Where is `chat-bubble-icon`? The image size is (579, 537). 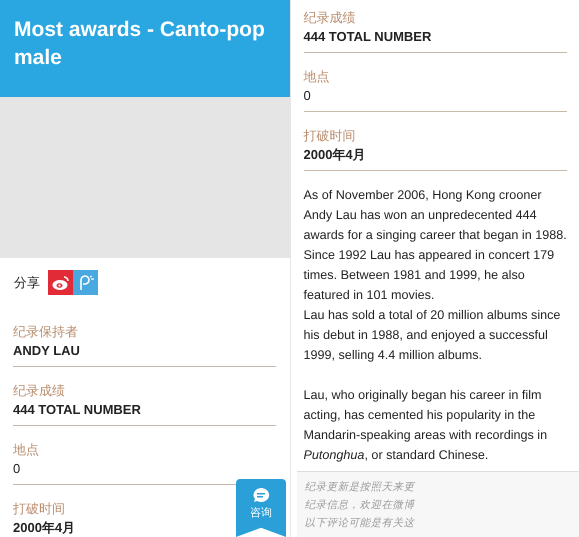 chat-bubble-icon is located at coordinates (261, 495).